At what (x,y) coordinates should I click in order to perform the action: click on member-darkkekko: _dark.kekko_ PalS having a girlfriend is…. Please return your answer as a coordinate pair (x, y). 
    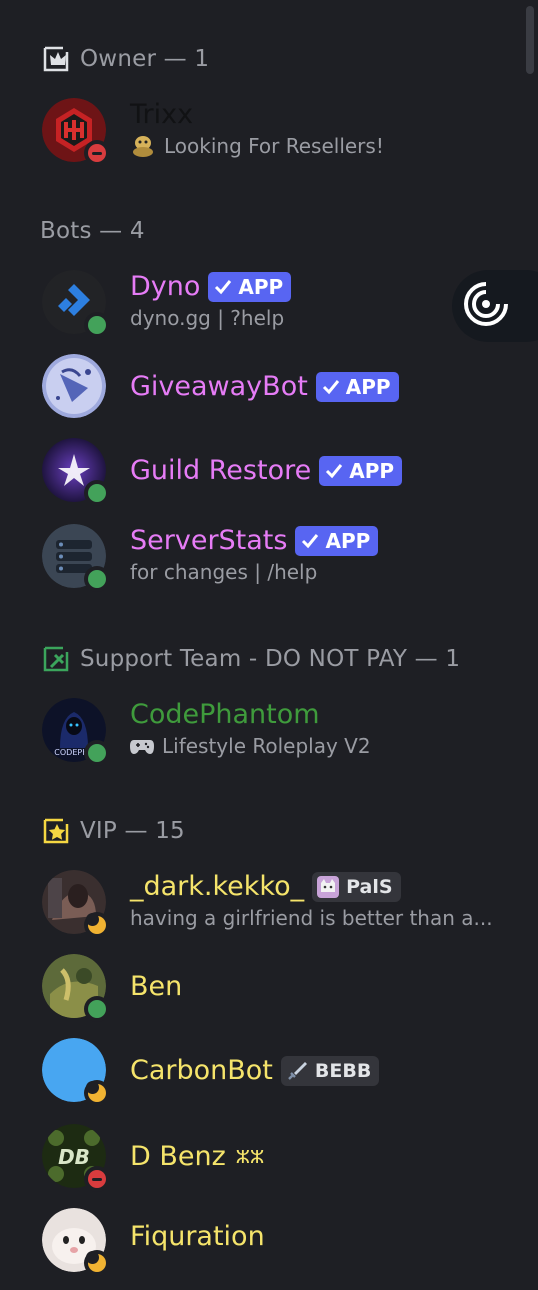
    Looking at the image, I should click on (275, 903).